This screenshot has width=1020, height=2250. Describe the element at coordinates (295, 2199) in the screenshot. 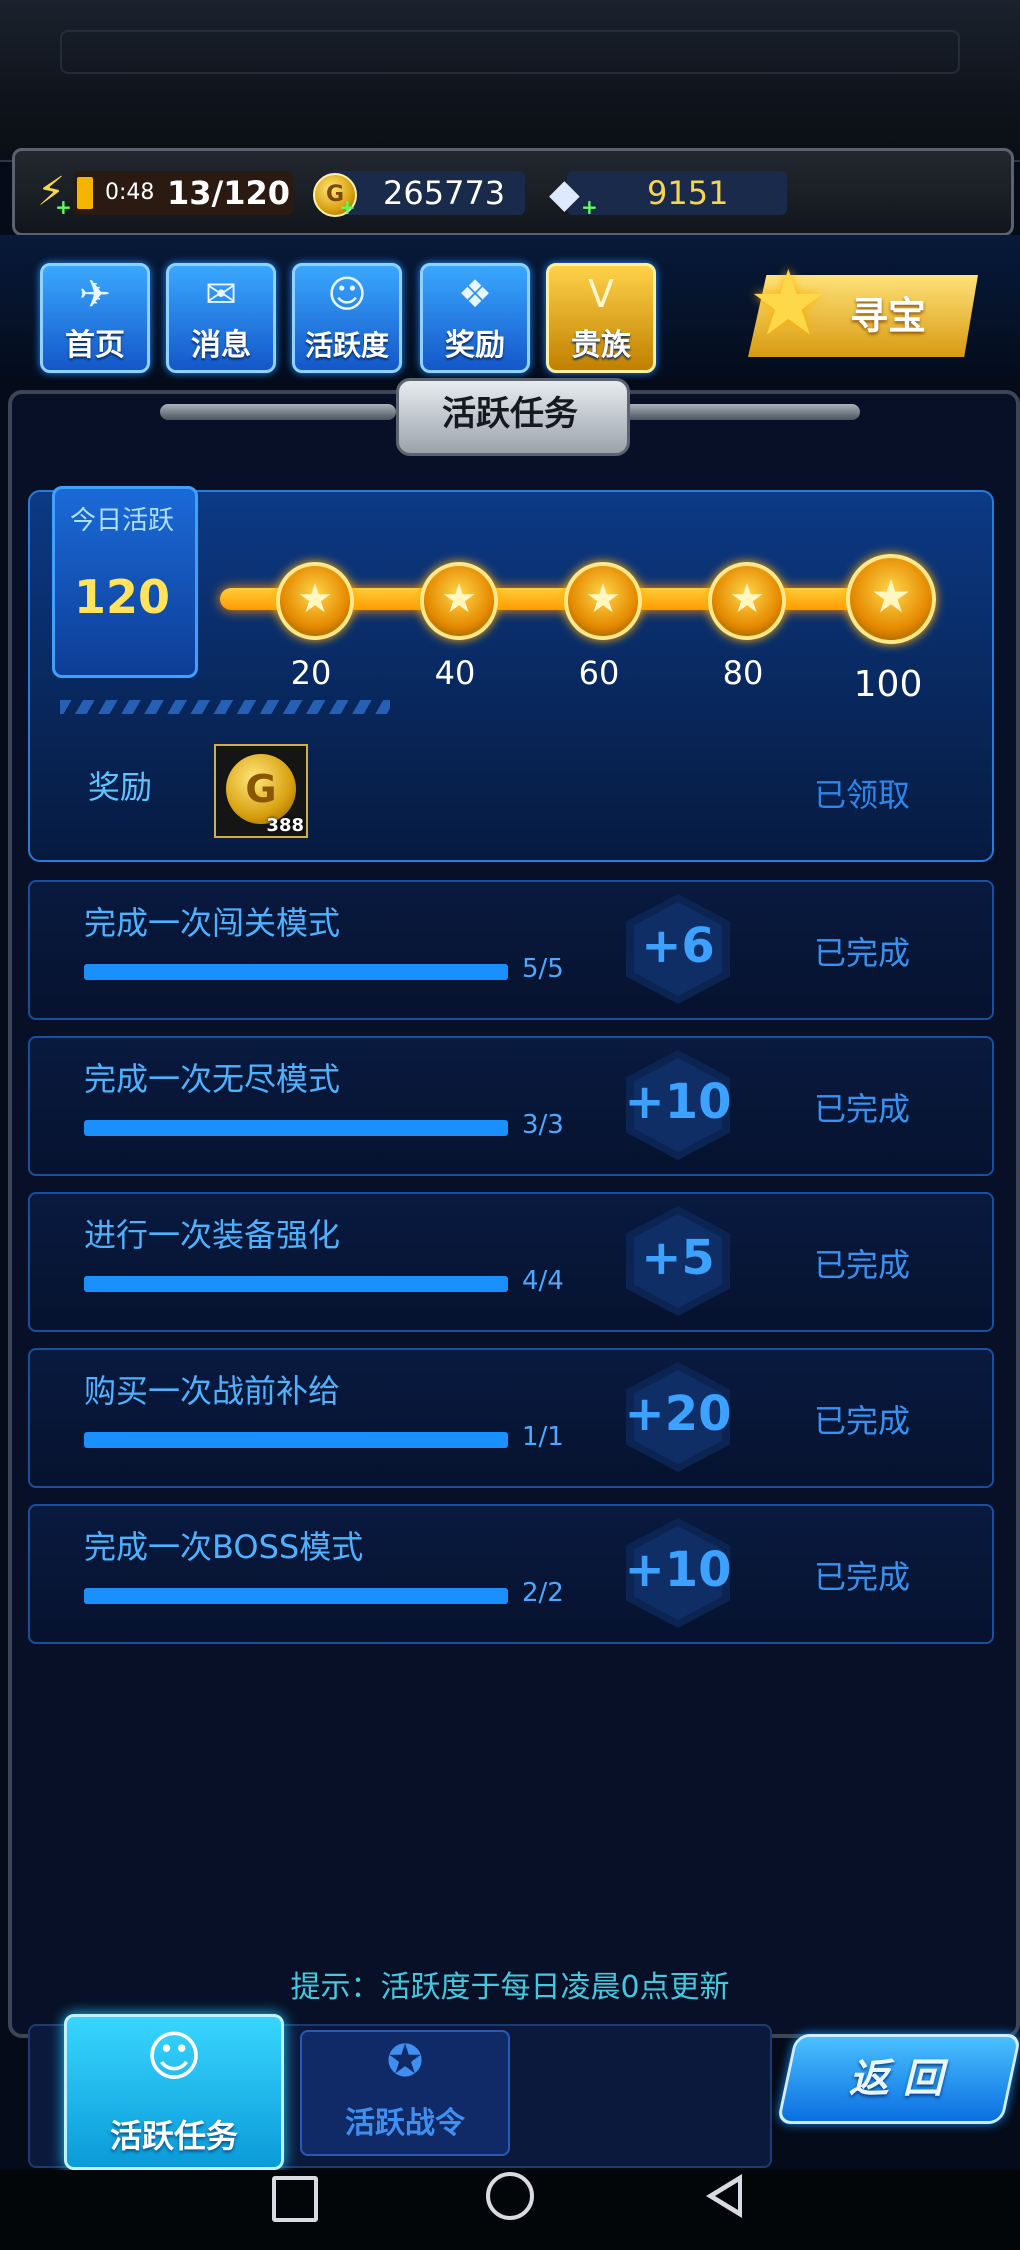

I see `recent-apps-icon` at that location.